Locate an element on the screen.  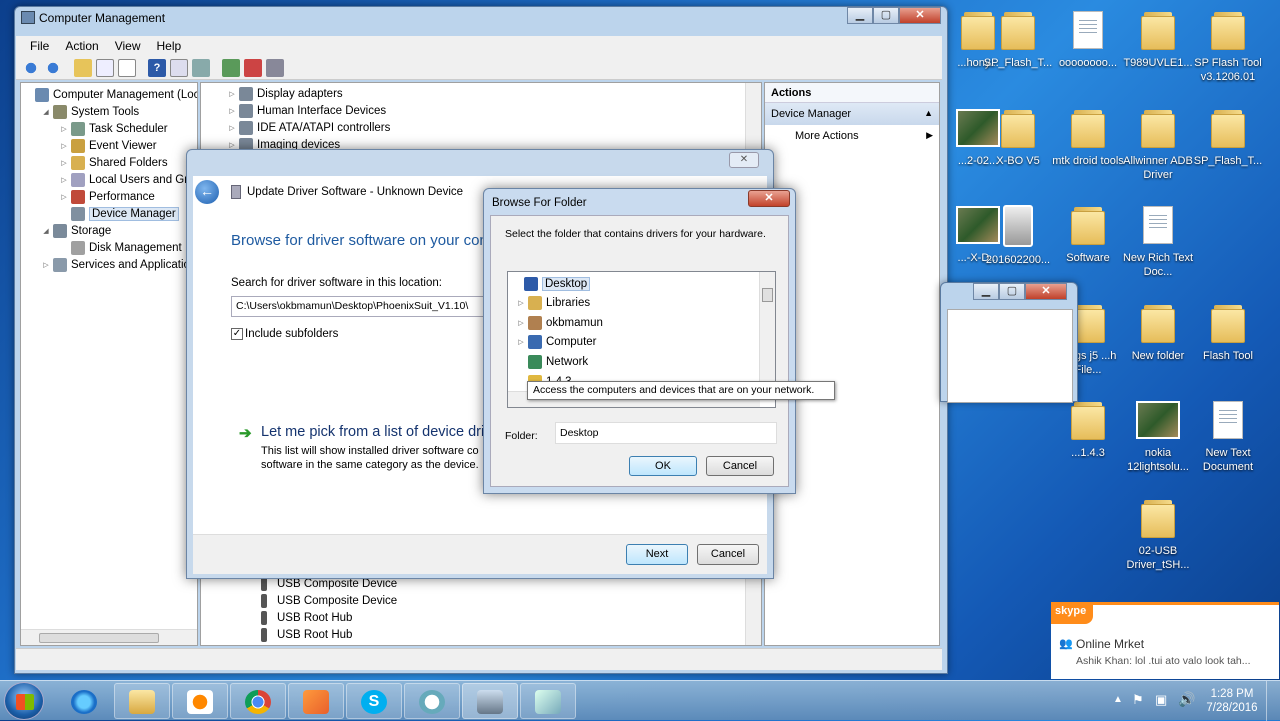
bg-close-button: ✕ is located at coordinates (1046, 291).